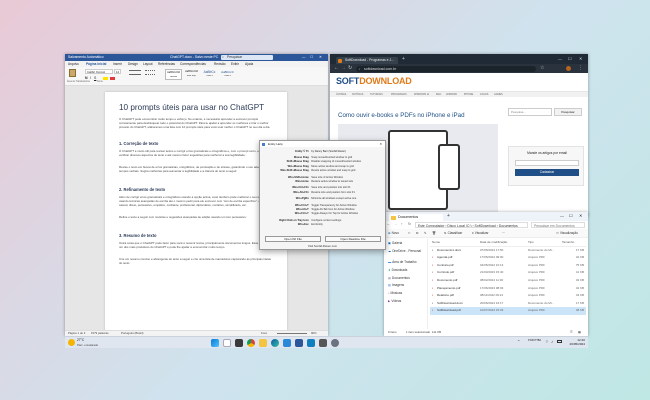 This screenshot has height=400, width=650. Describe the element at coordinates (502, 243) in the screenshot. I see `column-header-date: Data de modificação` at that location.